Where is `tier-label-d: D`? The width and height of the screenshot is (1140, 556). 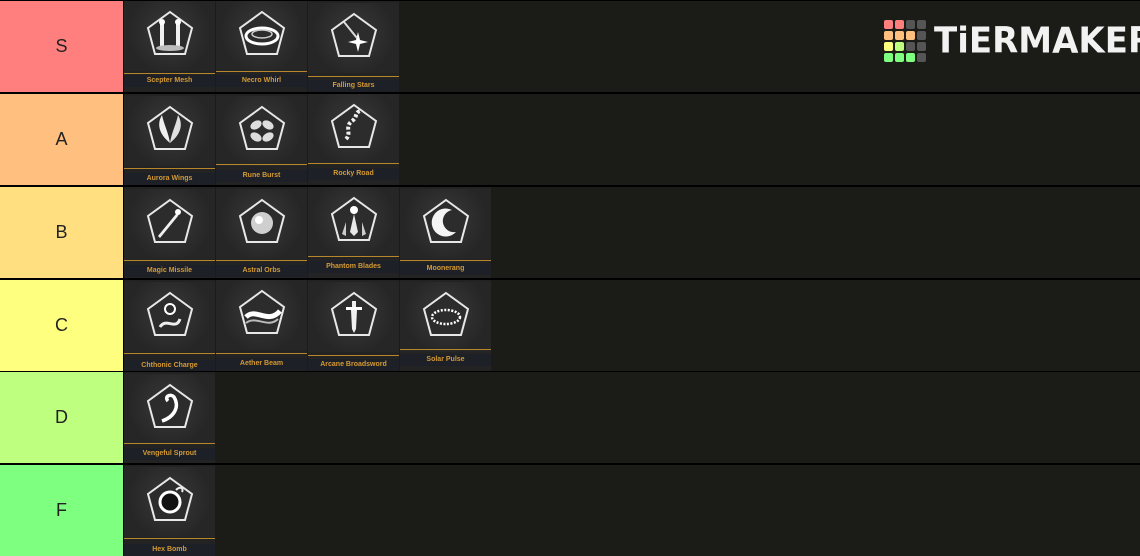
tier-label-d: D is located at coordinates (62, 417).